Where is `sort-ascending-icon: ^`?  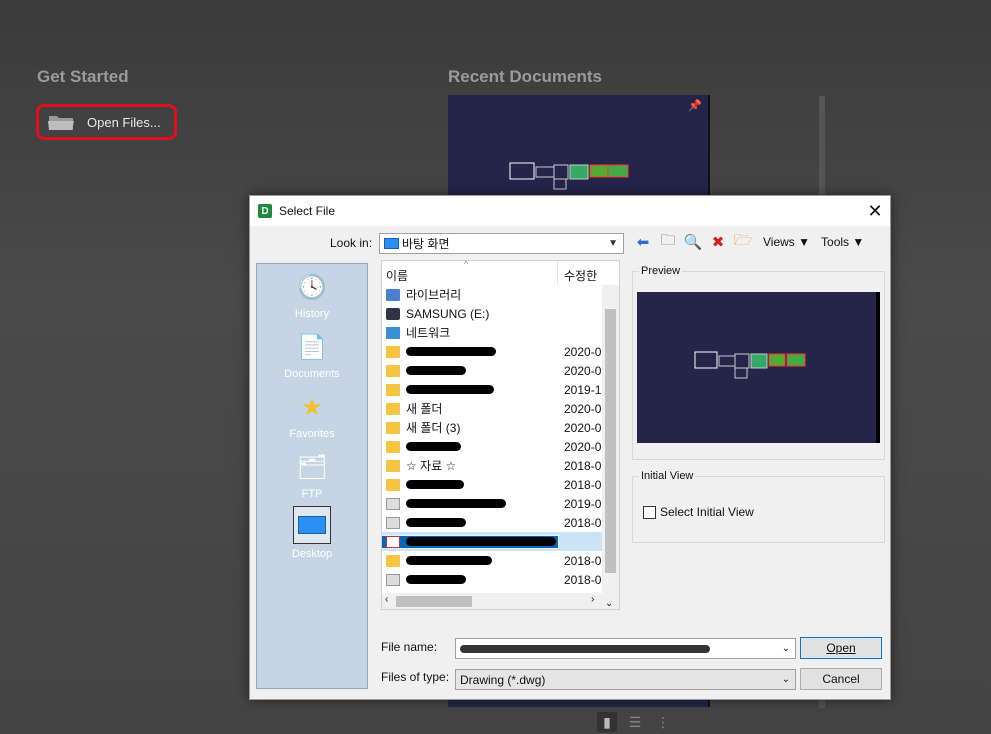
sort-ascending-icon: ^ is located at coordinates (466, 264).